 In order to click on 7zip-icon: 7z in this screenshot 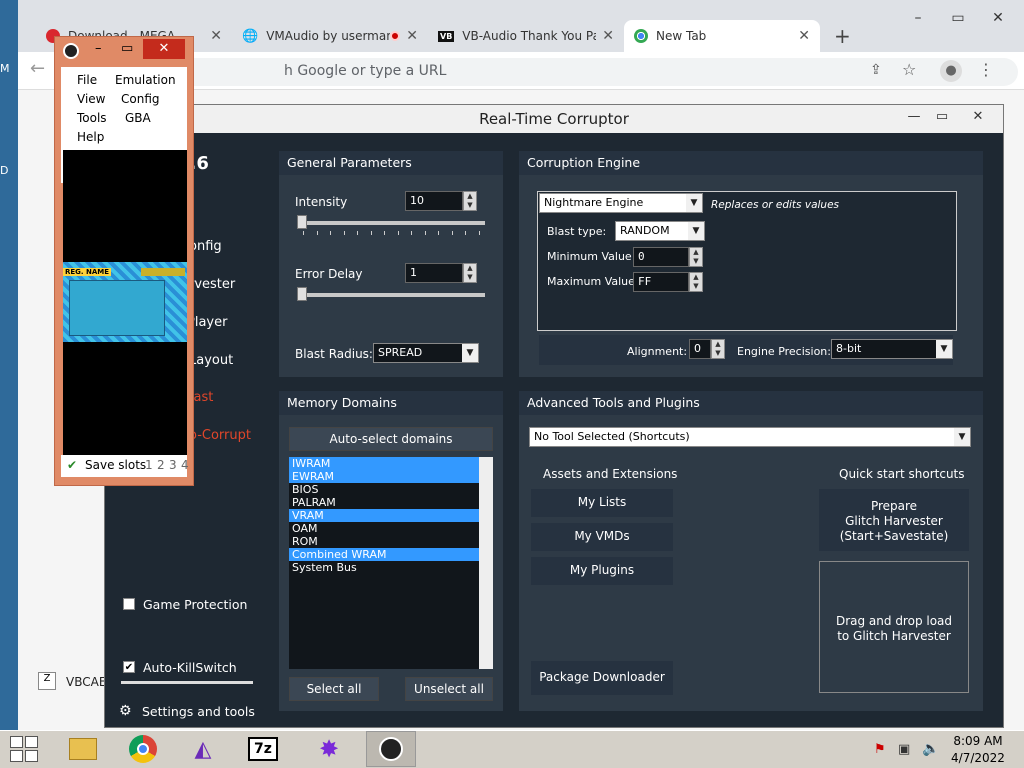, I will do `click(263, 749)`.